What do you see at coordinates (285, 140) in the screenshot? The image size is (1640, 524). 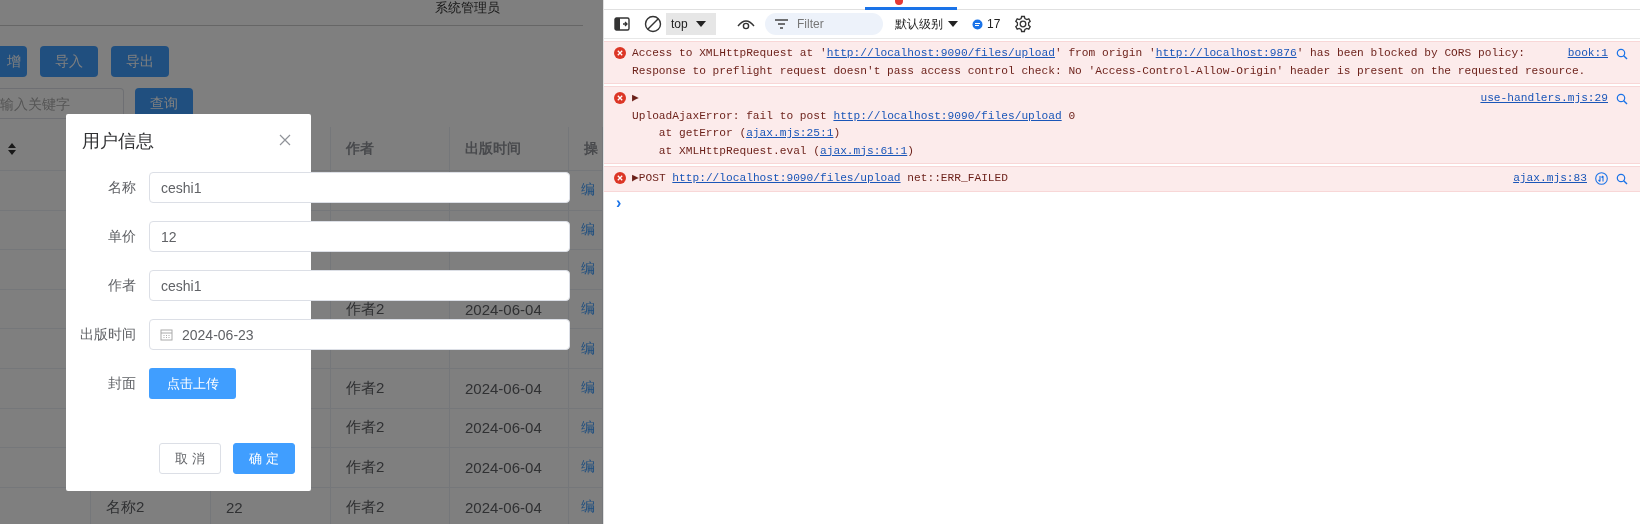 I see `close-icon` at bounding box center [285, 140].